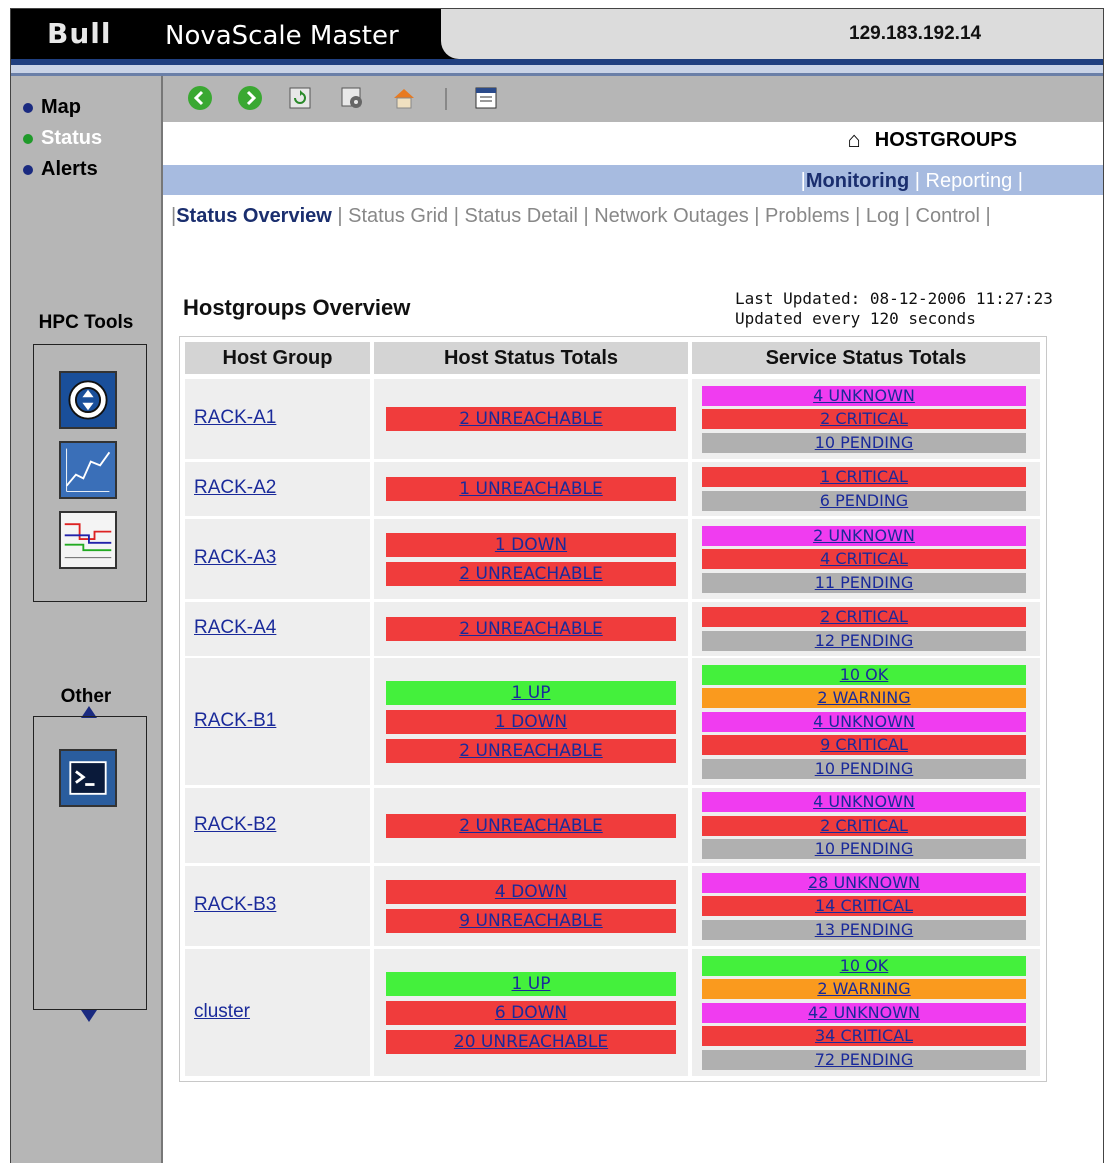 This screenshot has width=1110, height=1163. What do you see at coordinates (531, 920) in the screenshot?
I see `host-status-badge: 9 UNREACHABLE` at bounding box center [531, 920].